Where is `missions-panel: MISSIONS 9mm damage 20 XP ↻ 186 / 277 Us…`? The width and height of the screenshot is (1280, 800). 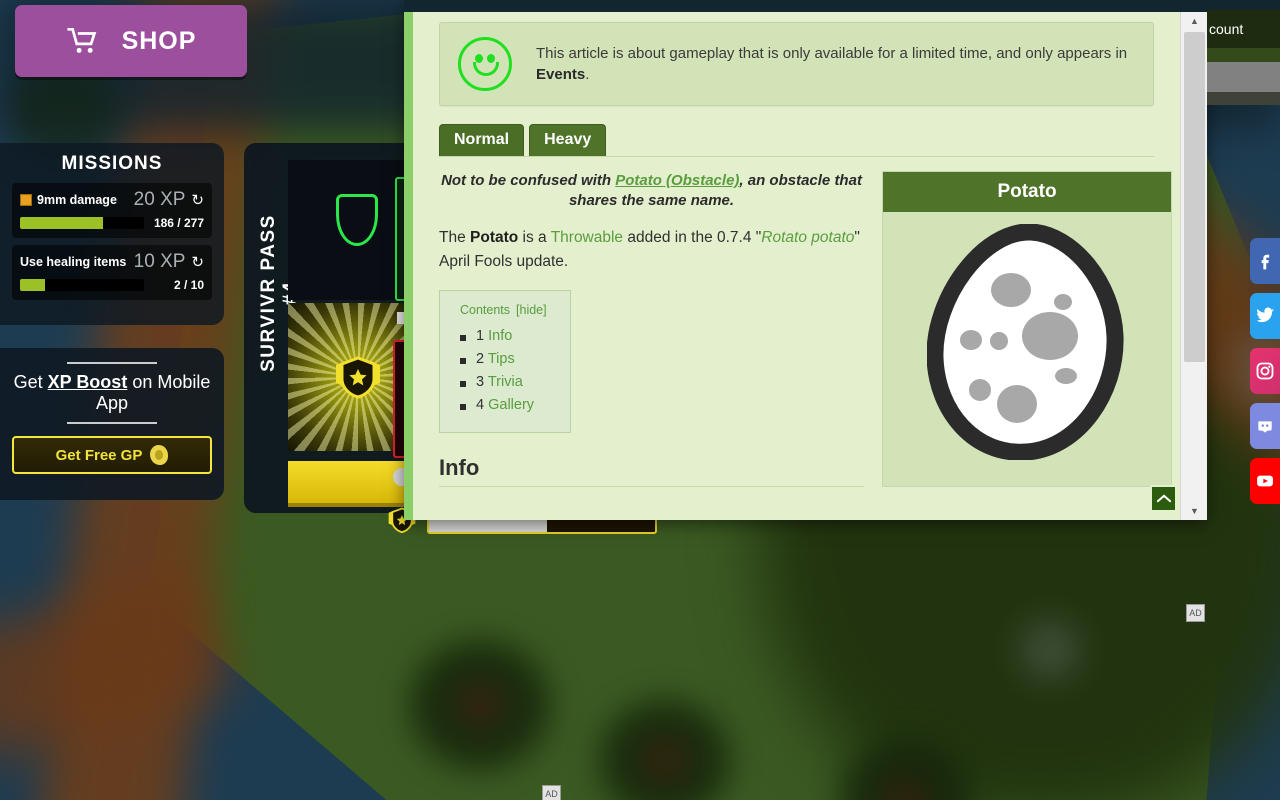
missions-panel: MISSIONS 9mm damage 20 XP ↻ 186 / 277 Us… is located at coordinates (112, 234).